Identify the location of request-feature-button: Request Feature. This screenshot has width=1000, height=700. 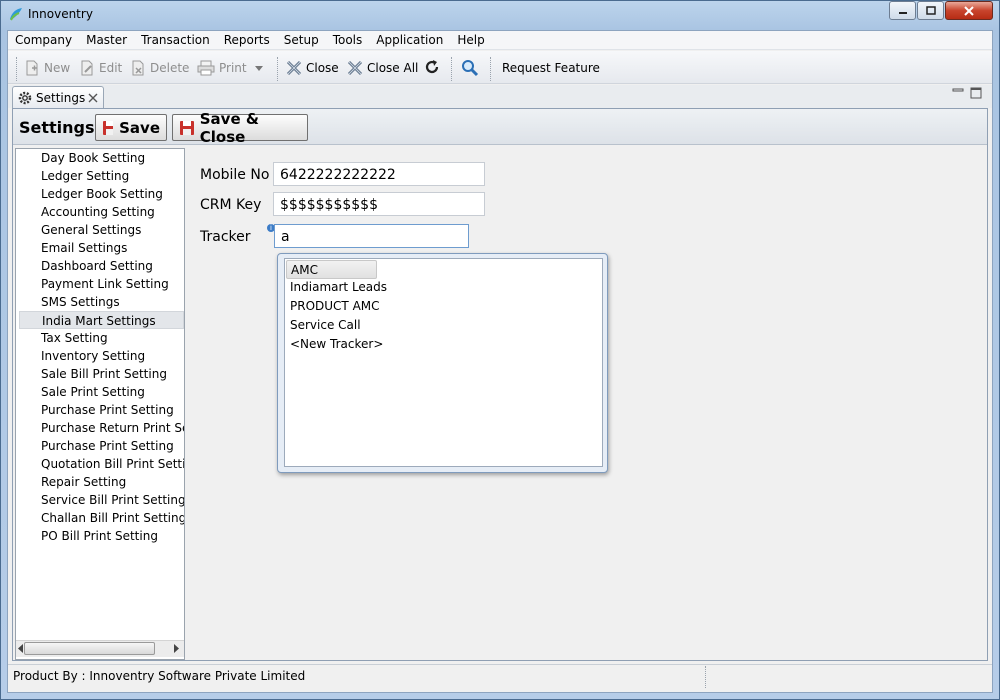
(551, 68).